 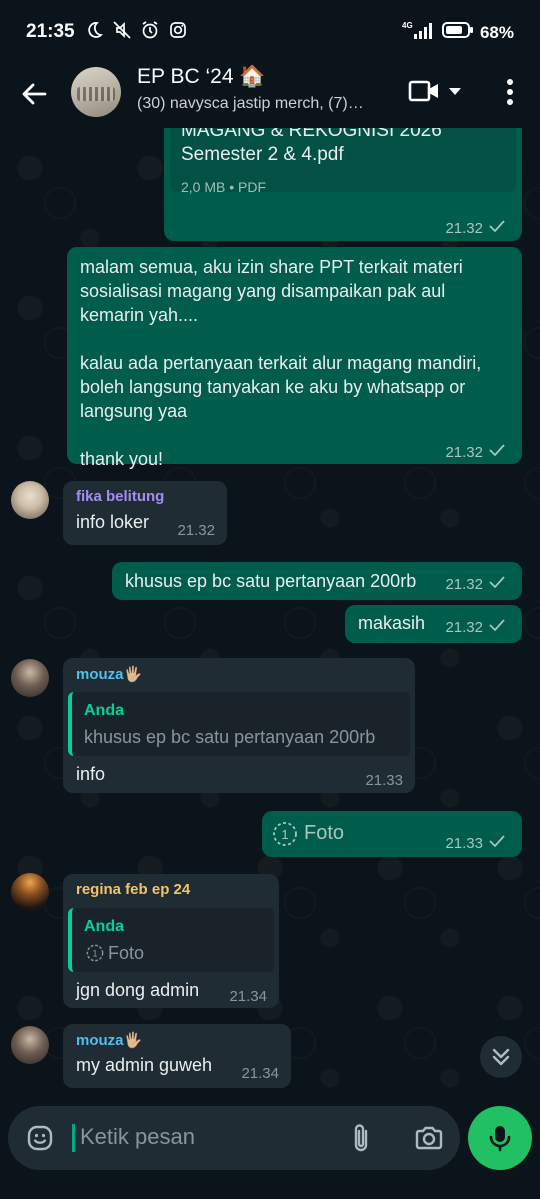 I want to click on emoji-icon, so click(x=40, y=1138).